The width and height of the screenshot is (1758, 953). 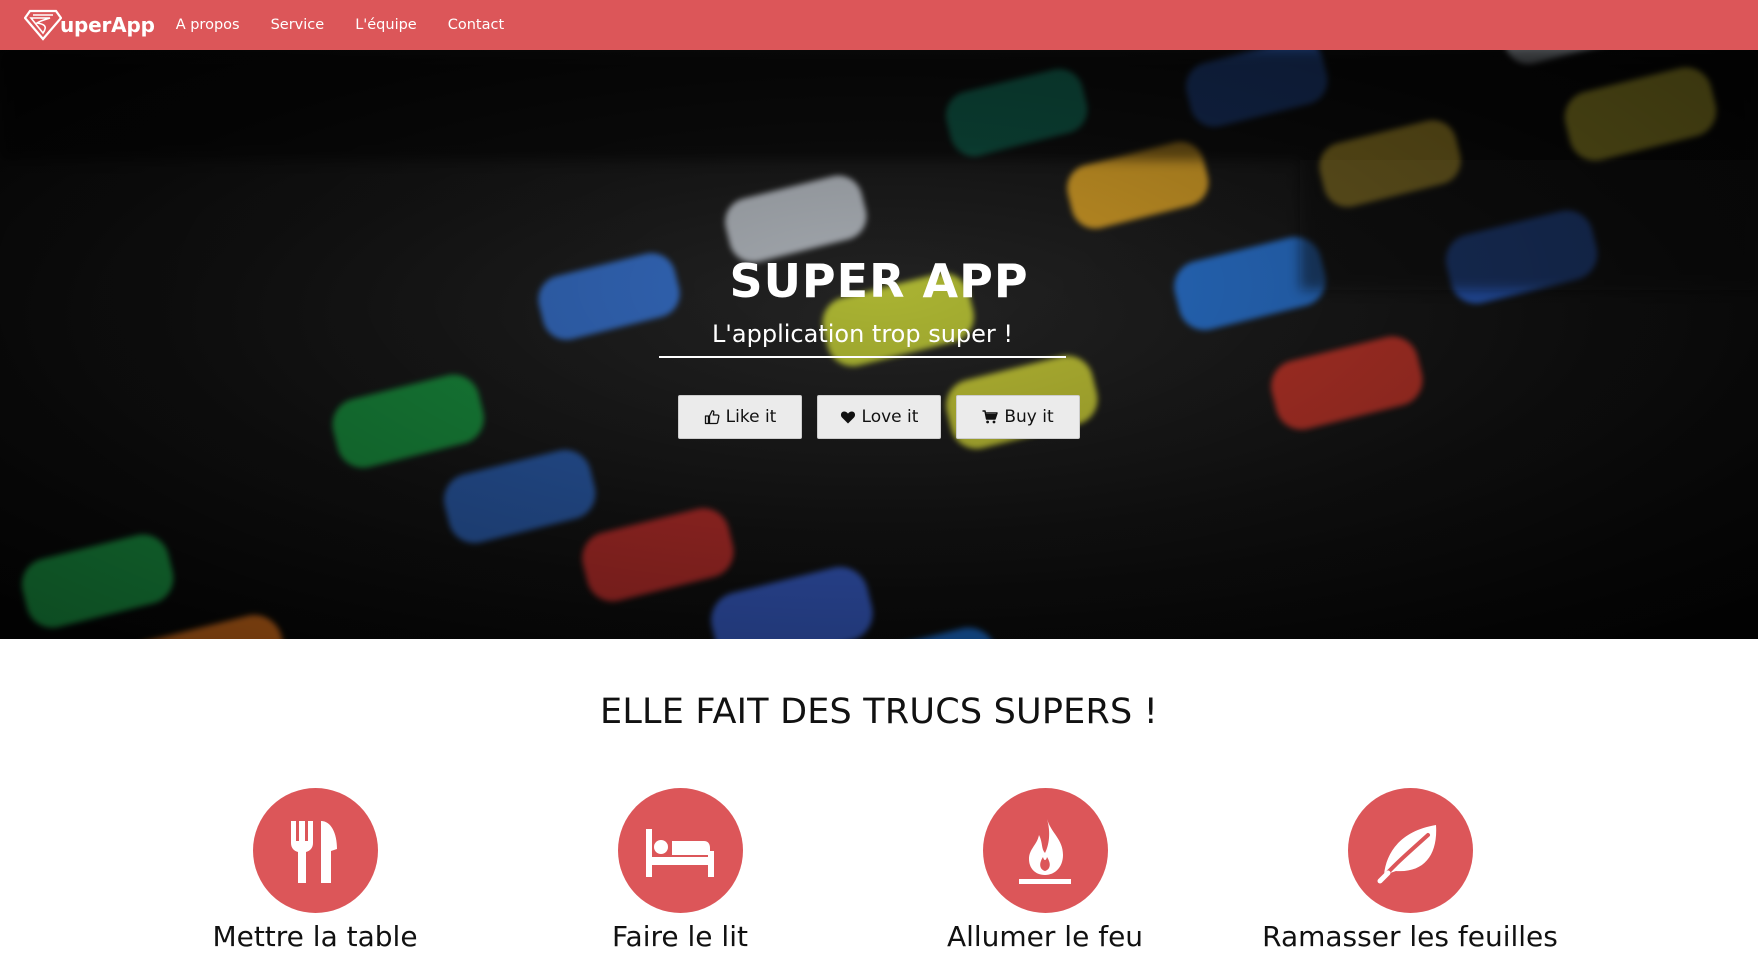 I want to click on nav-link-contact: Contact, so click(x=476, y=25).